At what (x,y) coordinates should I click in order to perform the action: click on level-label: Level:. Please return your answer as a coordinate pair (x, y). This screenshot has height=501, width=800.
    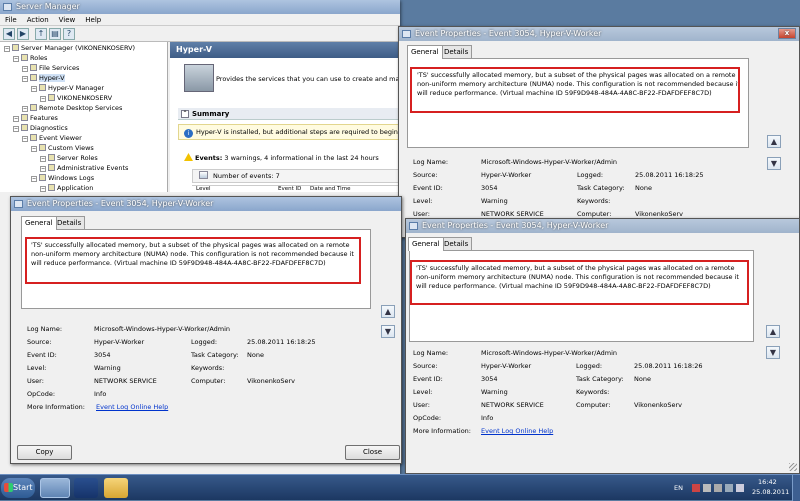
    Looking at the image, I should click on (37, 368).